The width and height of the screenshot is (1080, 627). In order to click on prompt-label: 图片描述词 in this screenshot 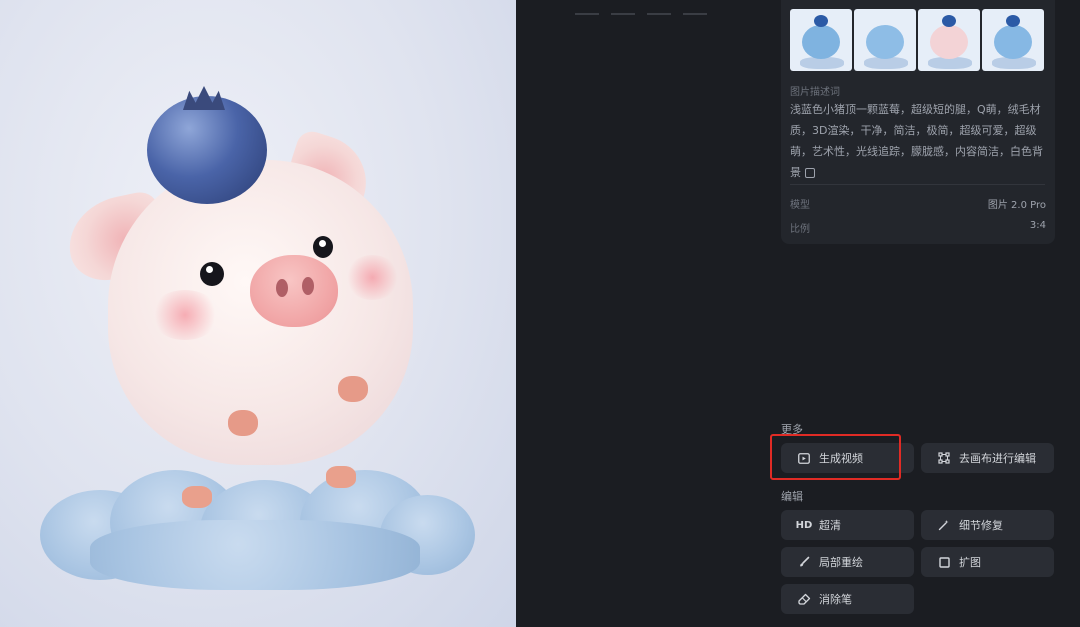, I will do `click(815, 92)`.